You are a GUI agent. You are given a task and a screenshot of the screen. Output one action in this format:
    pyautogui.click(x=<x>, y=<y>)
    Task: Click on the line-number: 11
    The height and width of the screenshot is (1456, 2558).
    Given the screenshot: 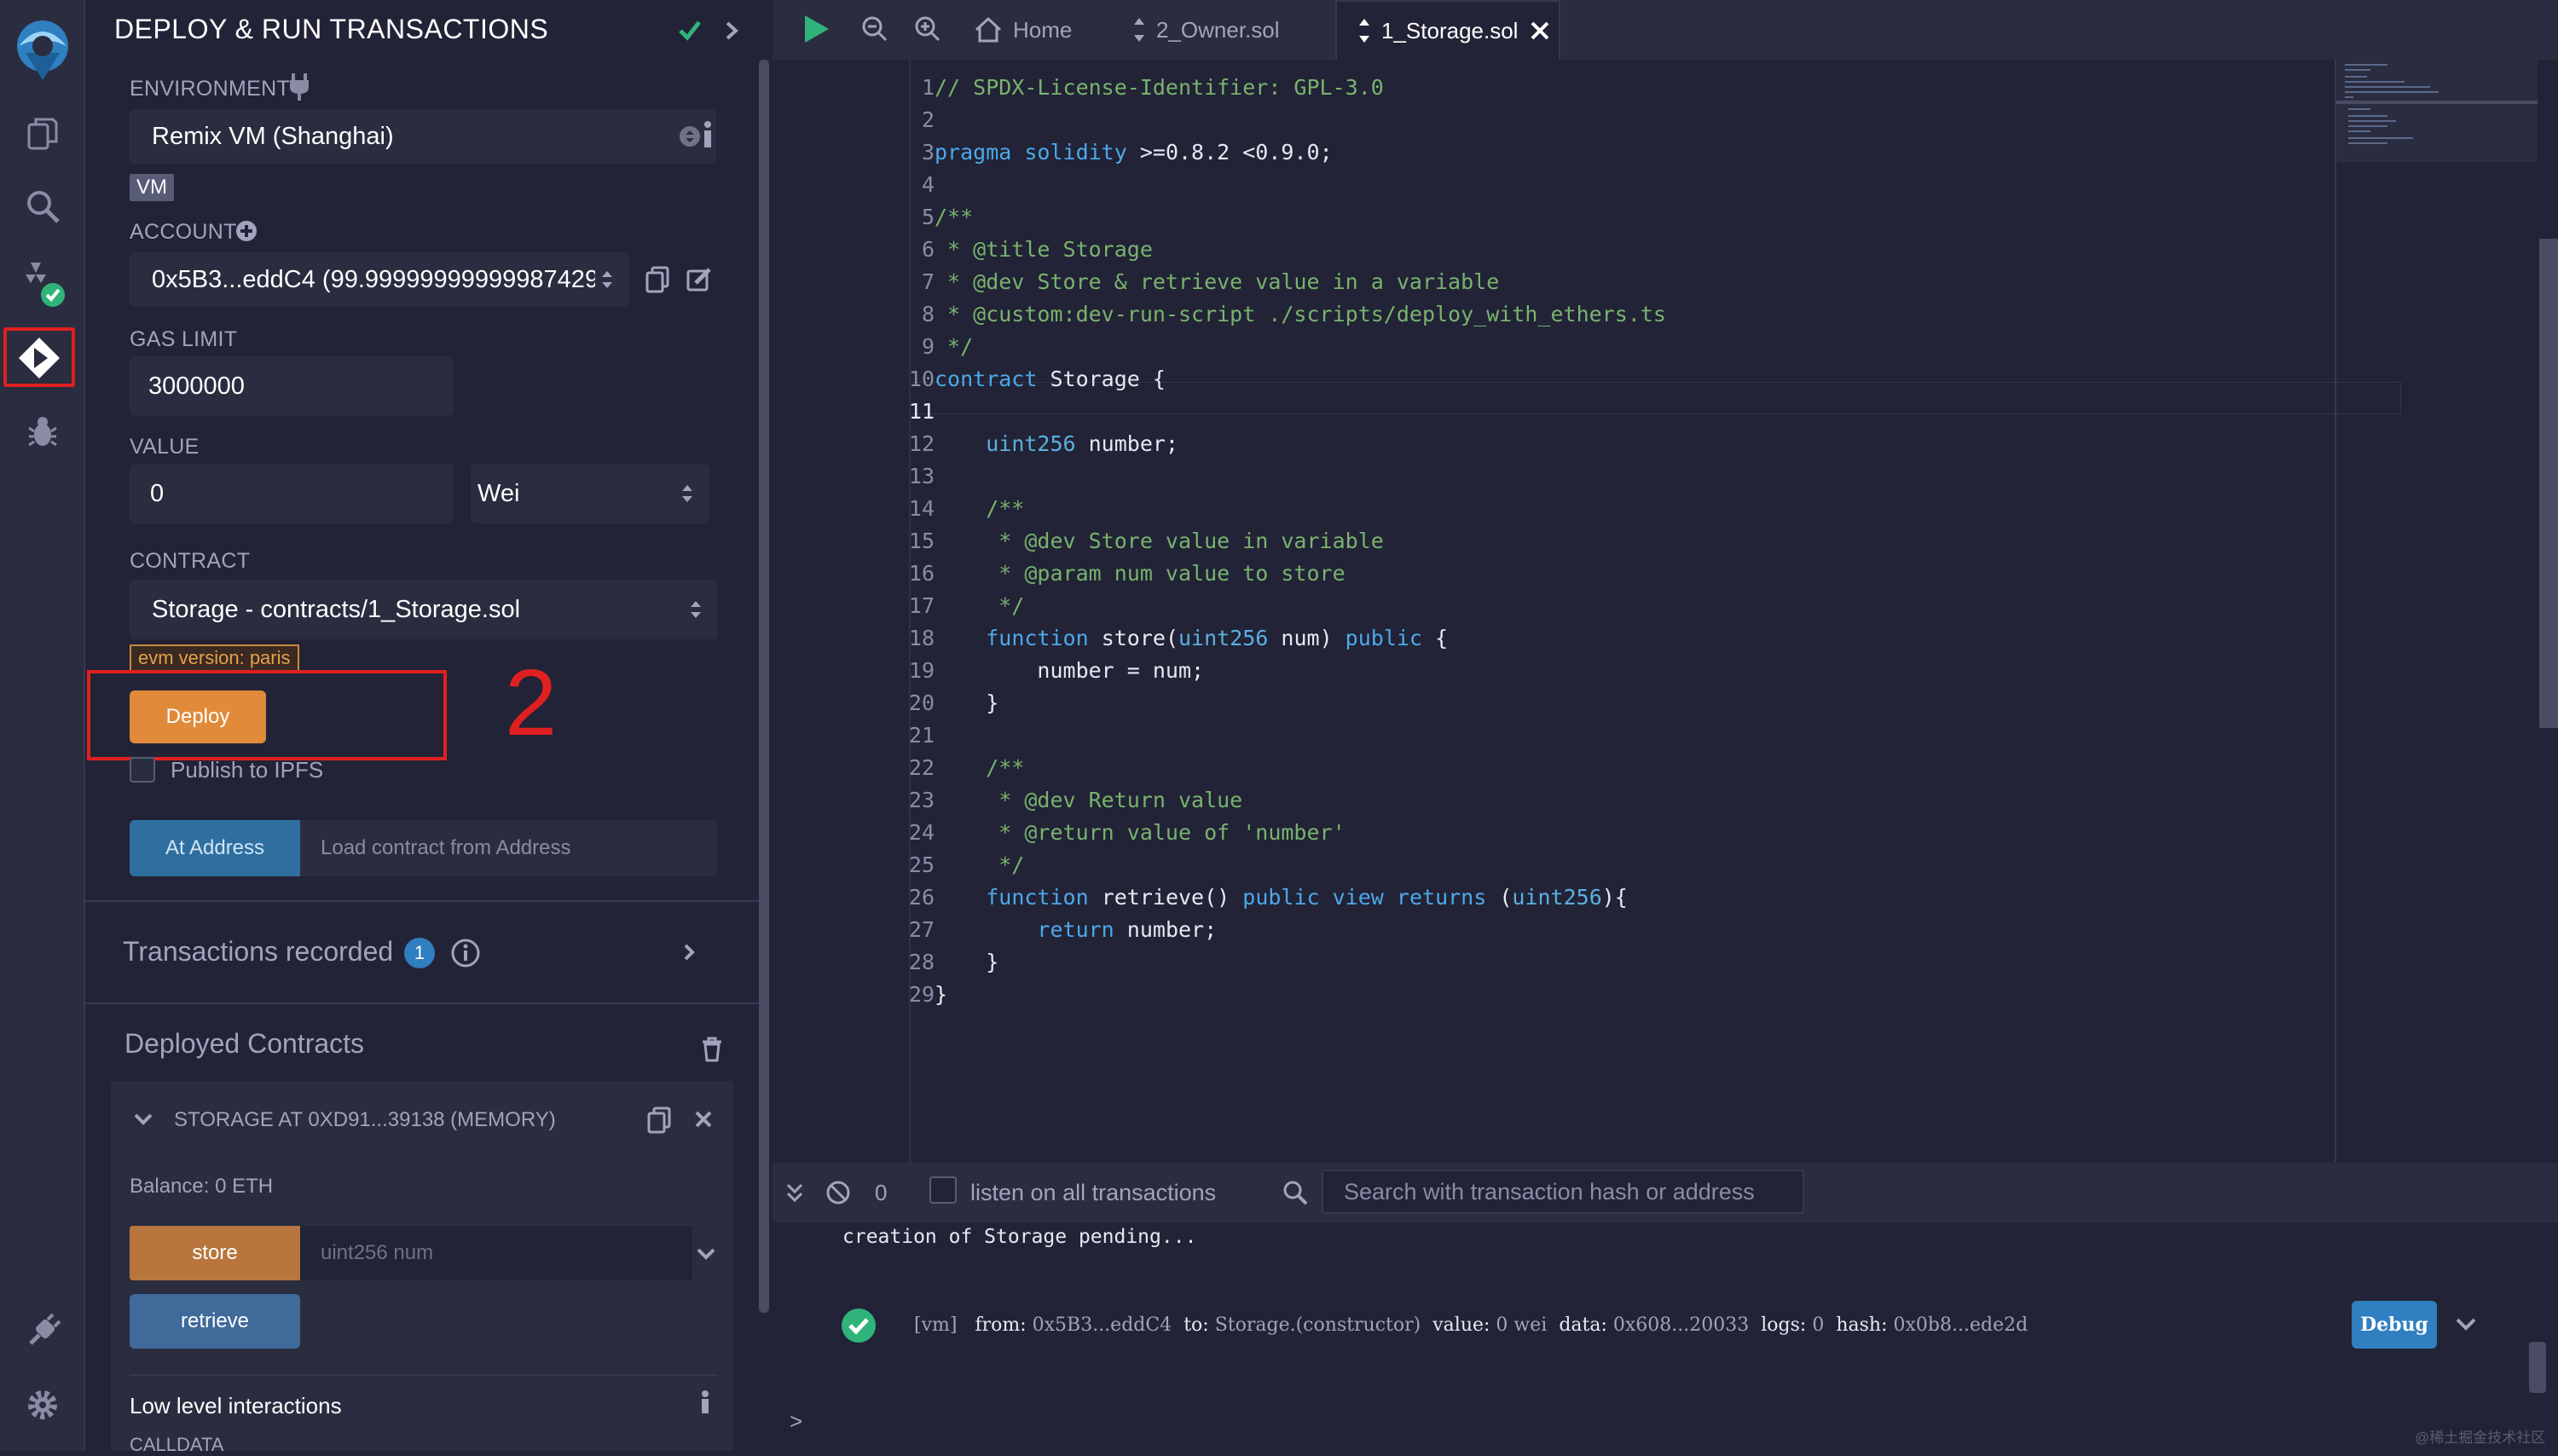 What is the action you would take?
    pyautogui.click(x=921, y=411)
    